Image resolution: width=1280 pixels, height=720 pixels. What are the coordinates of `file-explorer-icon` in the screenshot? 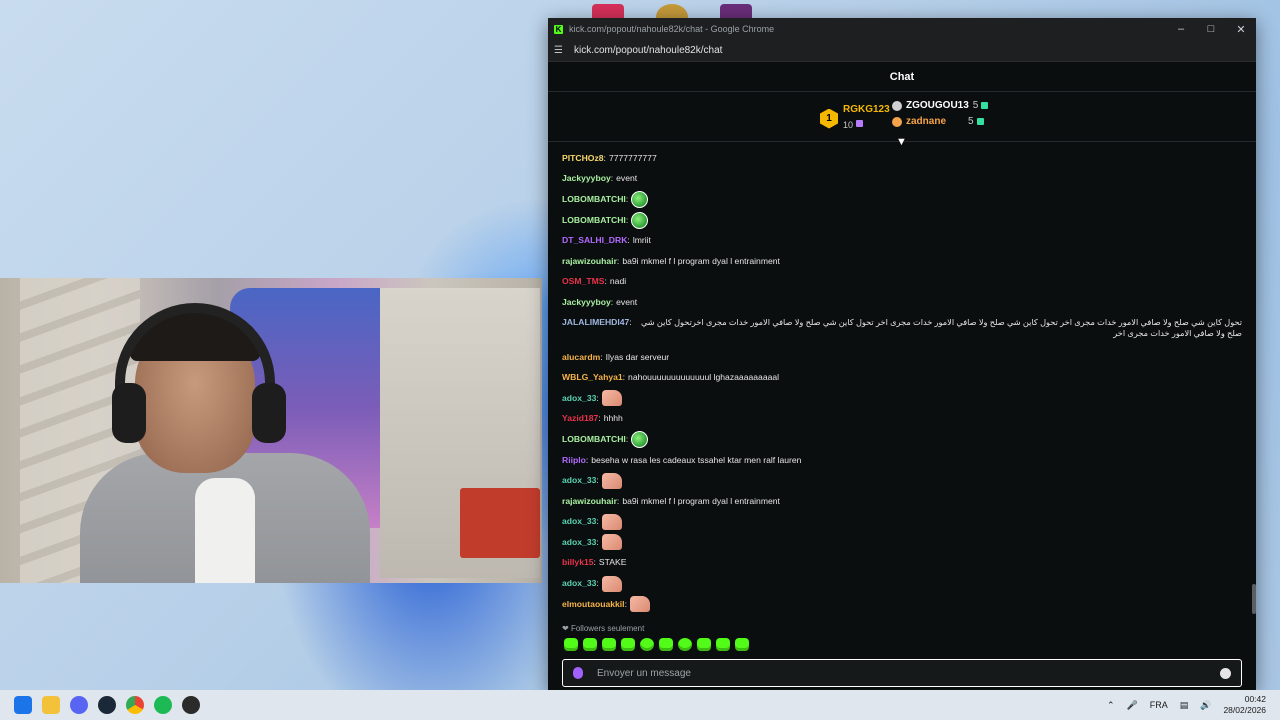 It's located at (51, 705).